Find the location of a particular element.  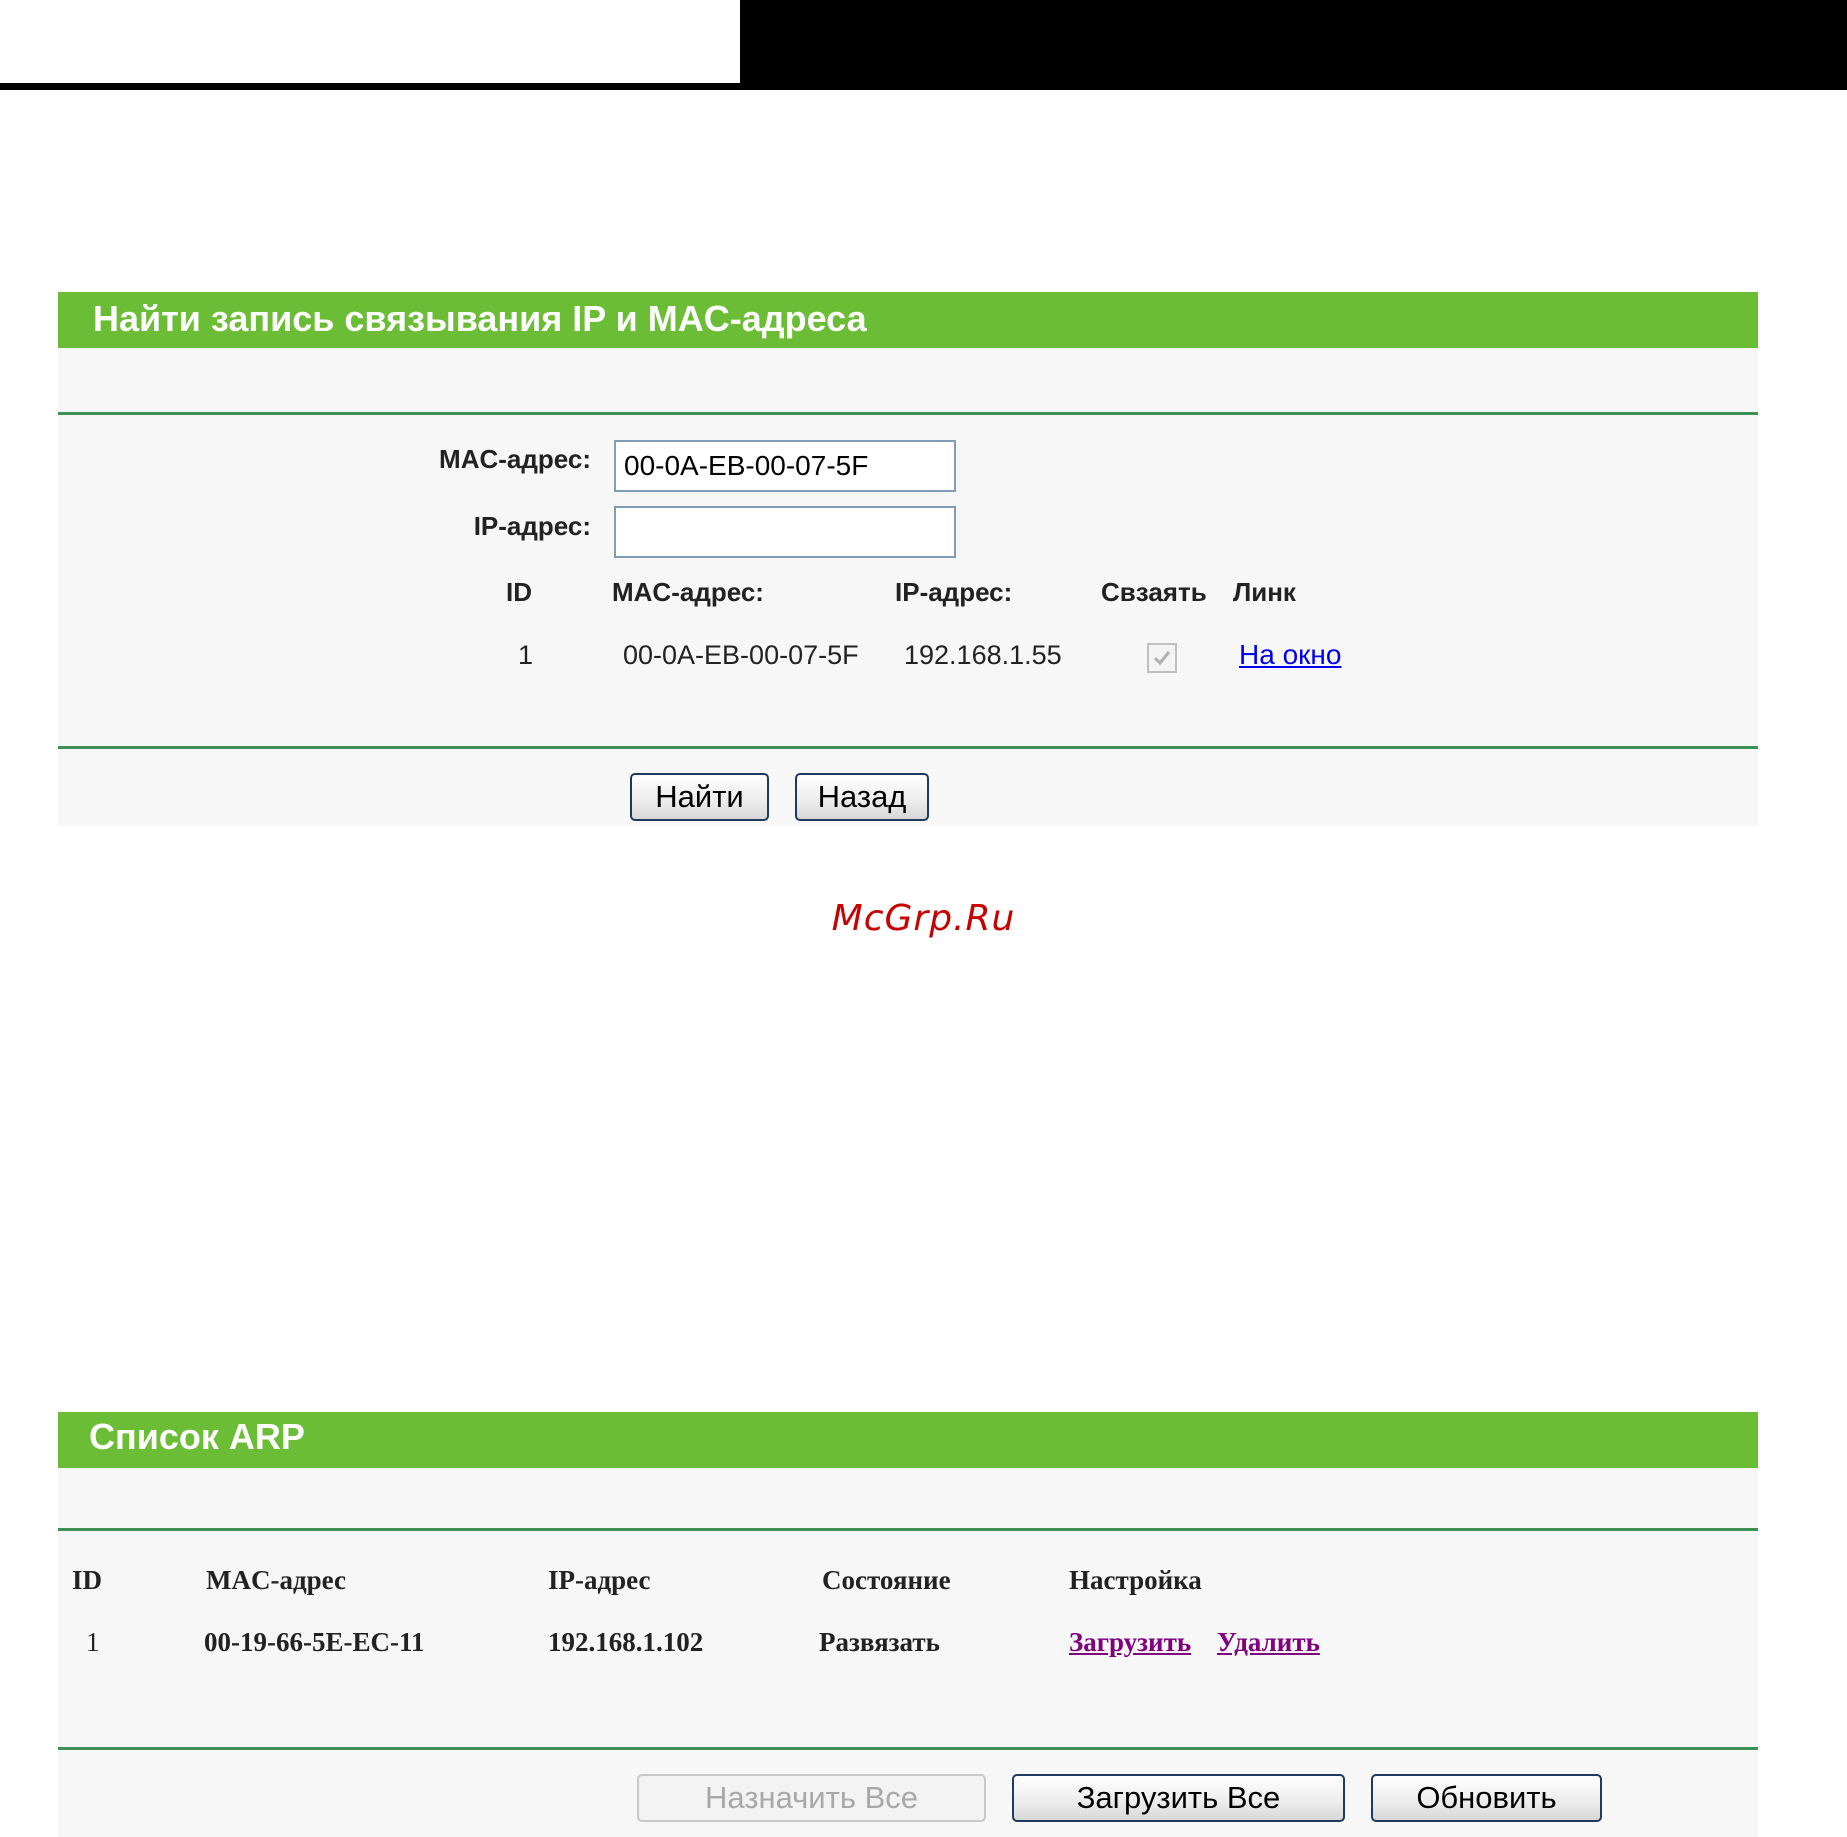

mac-address-label: MAC-адрес: is located at coordinates (515, 459).